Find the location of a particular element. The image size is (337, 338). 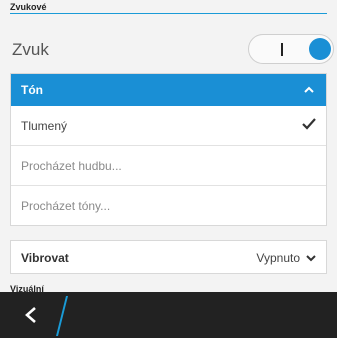

chevron-down-icon is located at coordinates (311, 258).